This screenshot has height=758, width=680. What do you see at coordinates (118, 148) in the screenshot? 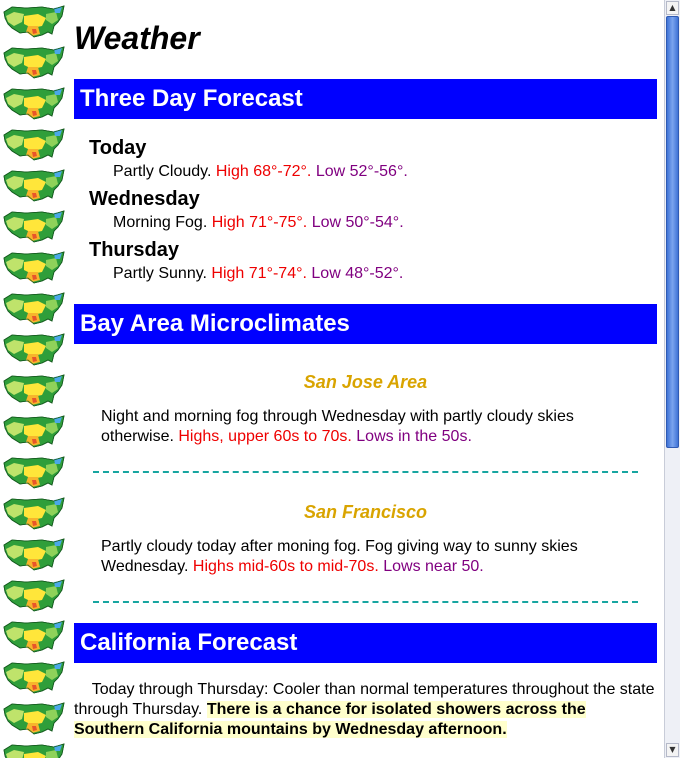
I see `day-name: Today` at bounding box center [118, 148].